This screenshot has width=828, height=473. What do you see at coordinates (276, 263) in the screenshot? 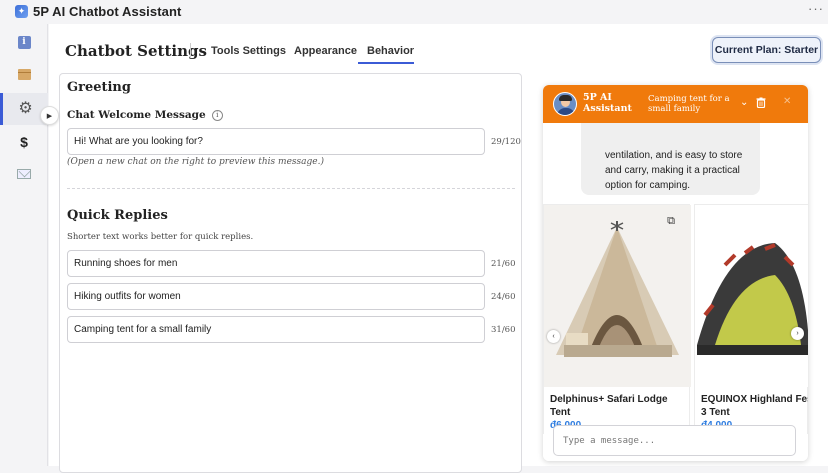
I see `quick-reply-input: Running shoes for men` at bounding box center [276, 263].